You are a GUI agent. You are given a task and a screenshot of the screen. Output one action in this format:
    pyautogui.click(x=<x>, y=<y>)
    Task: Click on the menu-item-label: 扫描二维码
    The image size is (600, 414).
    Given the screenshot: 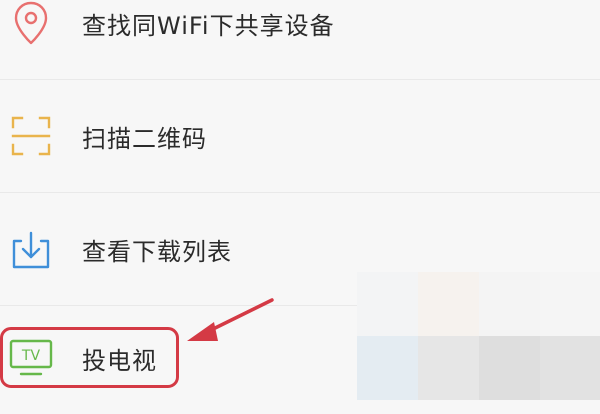 What is the action you would take?
    pyautogui.click(x=144, y=138)
    